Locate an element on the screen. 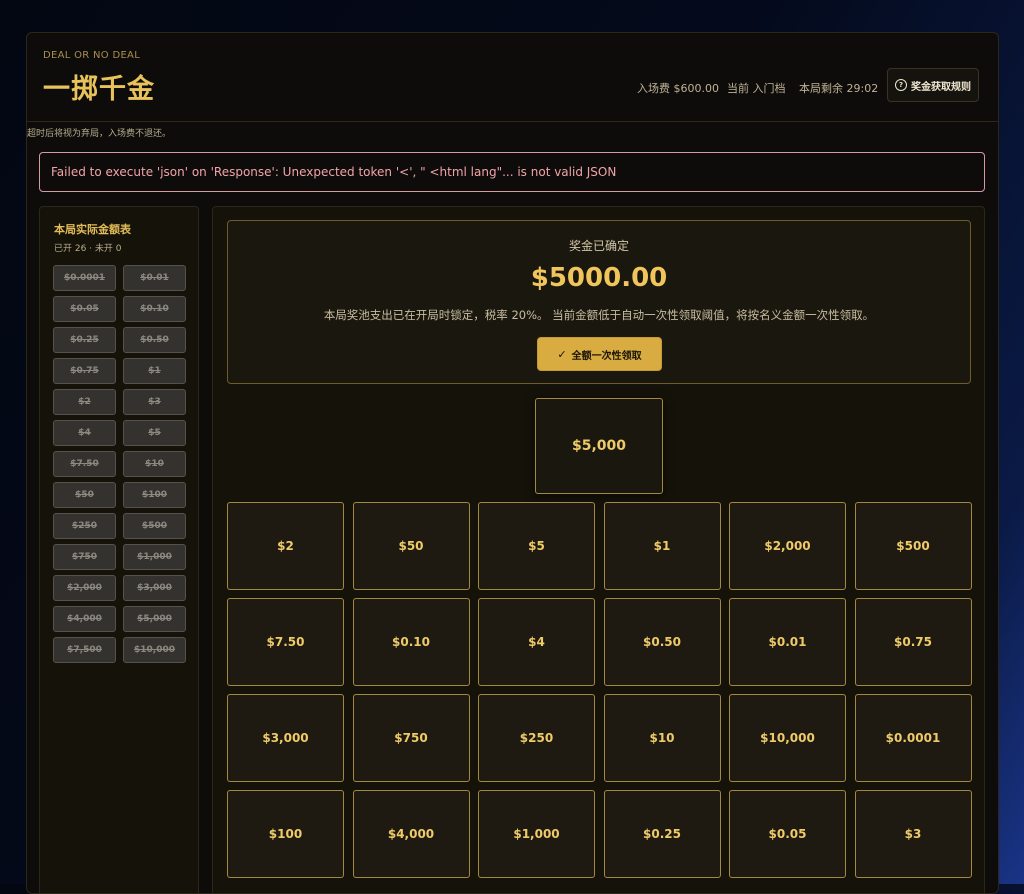 The image size is (1024, 894). case-tile: $250 is located at coordinates (536, 738).